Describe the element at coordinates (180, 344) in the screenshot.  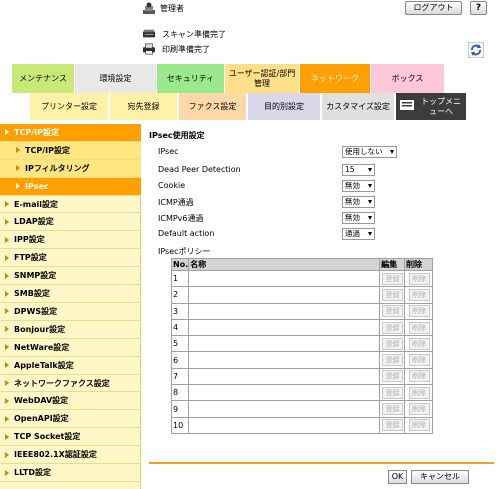
I see `row-no: 5` at that location.